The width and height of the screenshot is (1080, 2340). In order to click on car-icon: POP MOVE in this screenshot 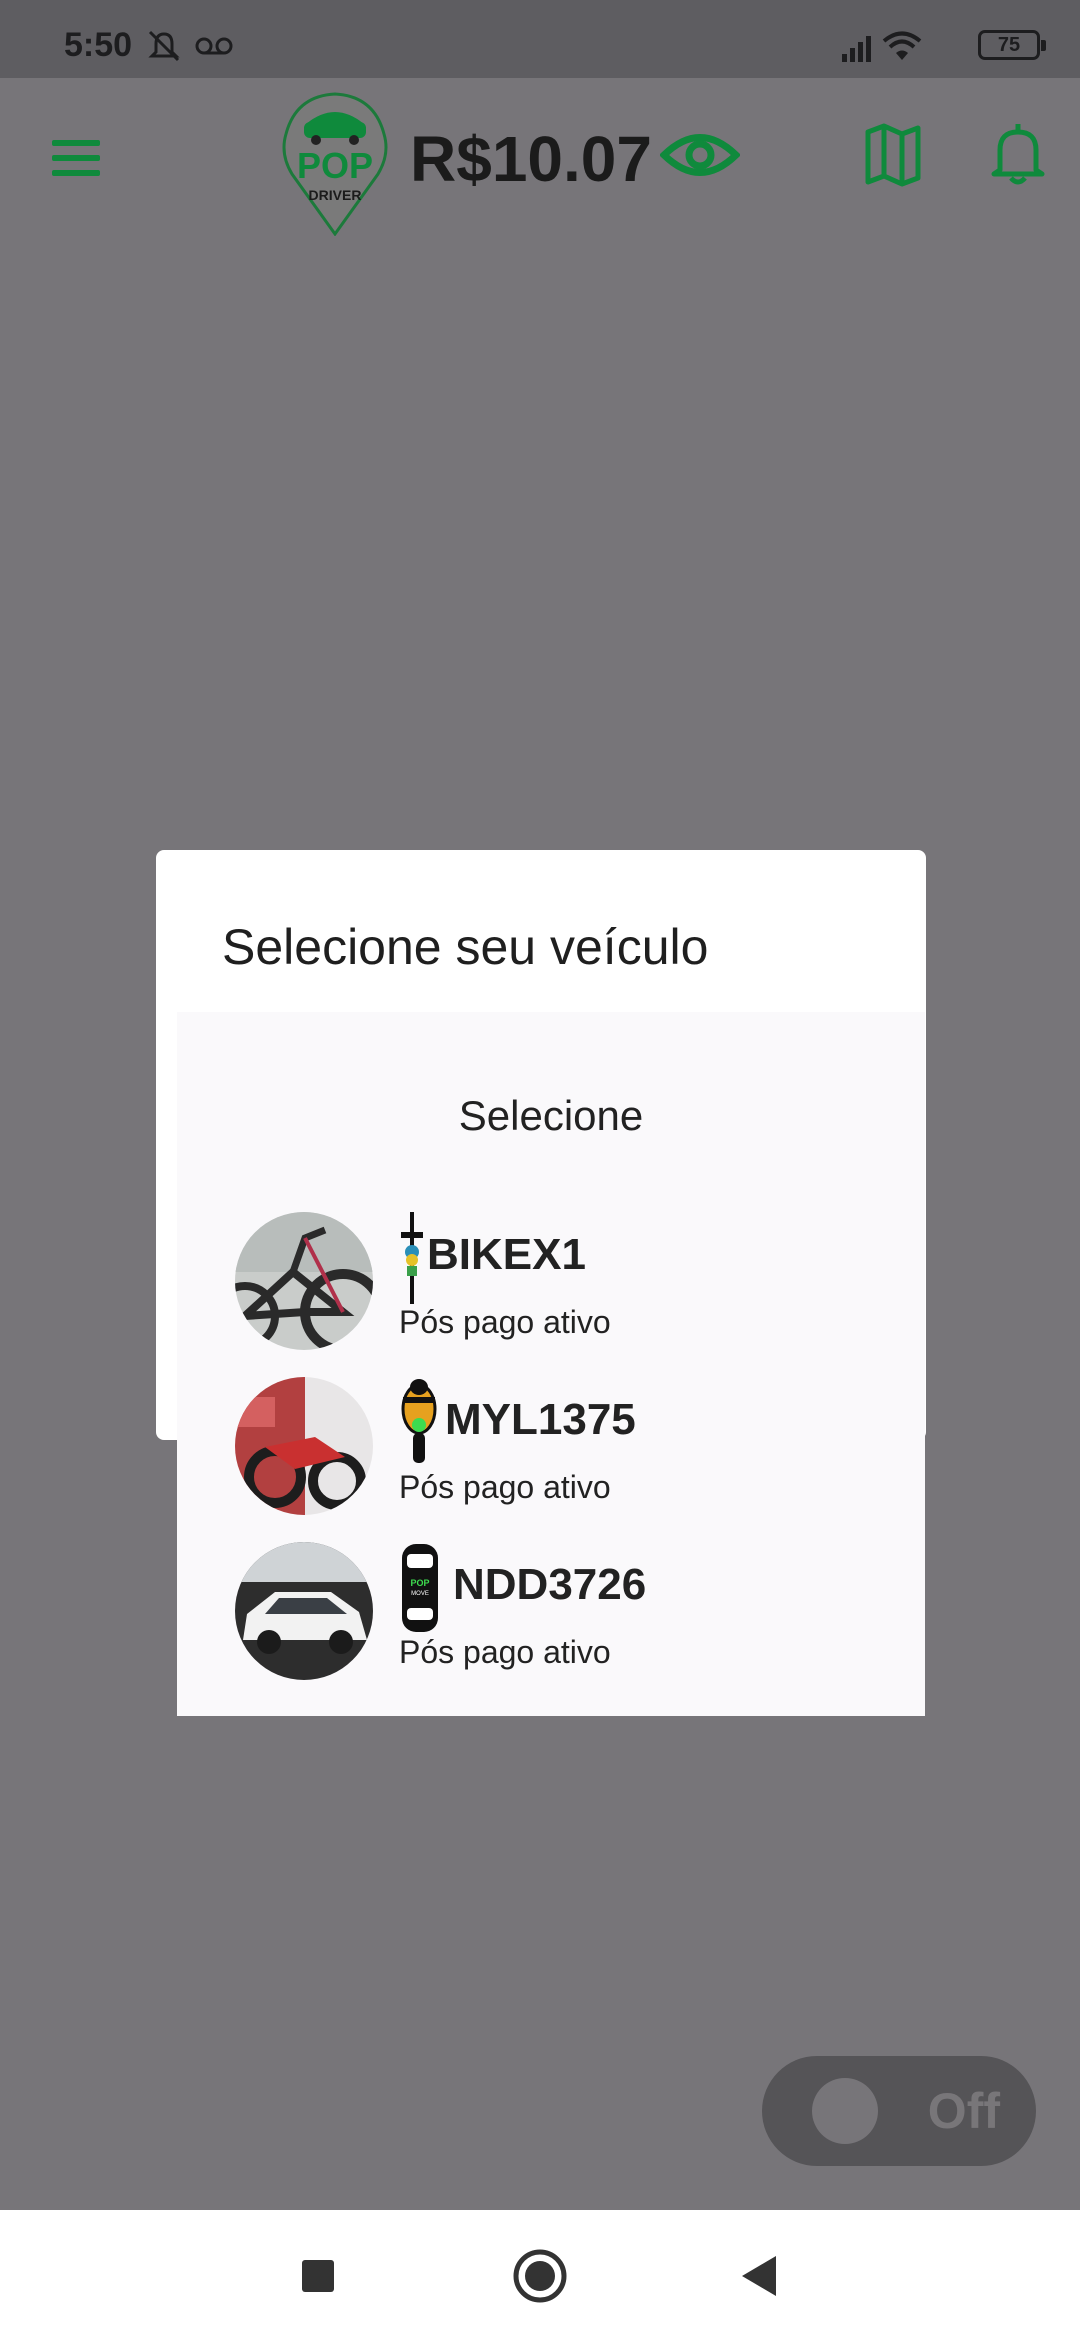, I will do `click(420, 1588)`.